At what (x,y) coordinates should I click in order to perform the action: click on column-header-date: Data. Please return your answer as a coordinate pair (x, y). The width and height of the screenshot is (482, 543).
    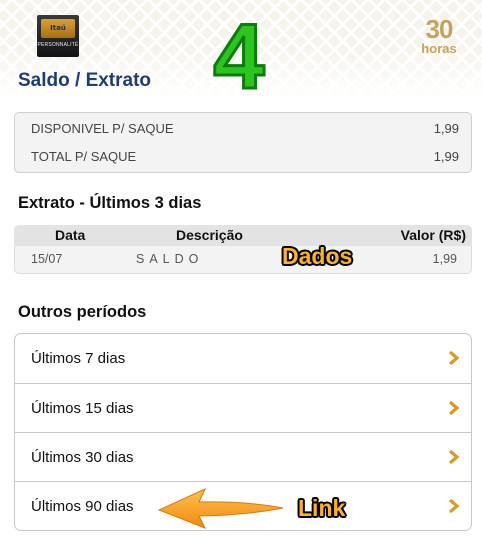
    Looking at the image, I should click on (70, 235).